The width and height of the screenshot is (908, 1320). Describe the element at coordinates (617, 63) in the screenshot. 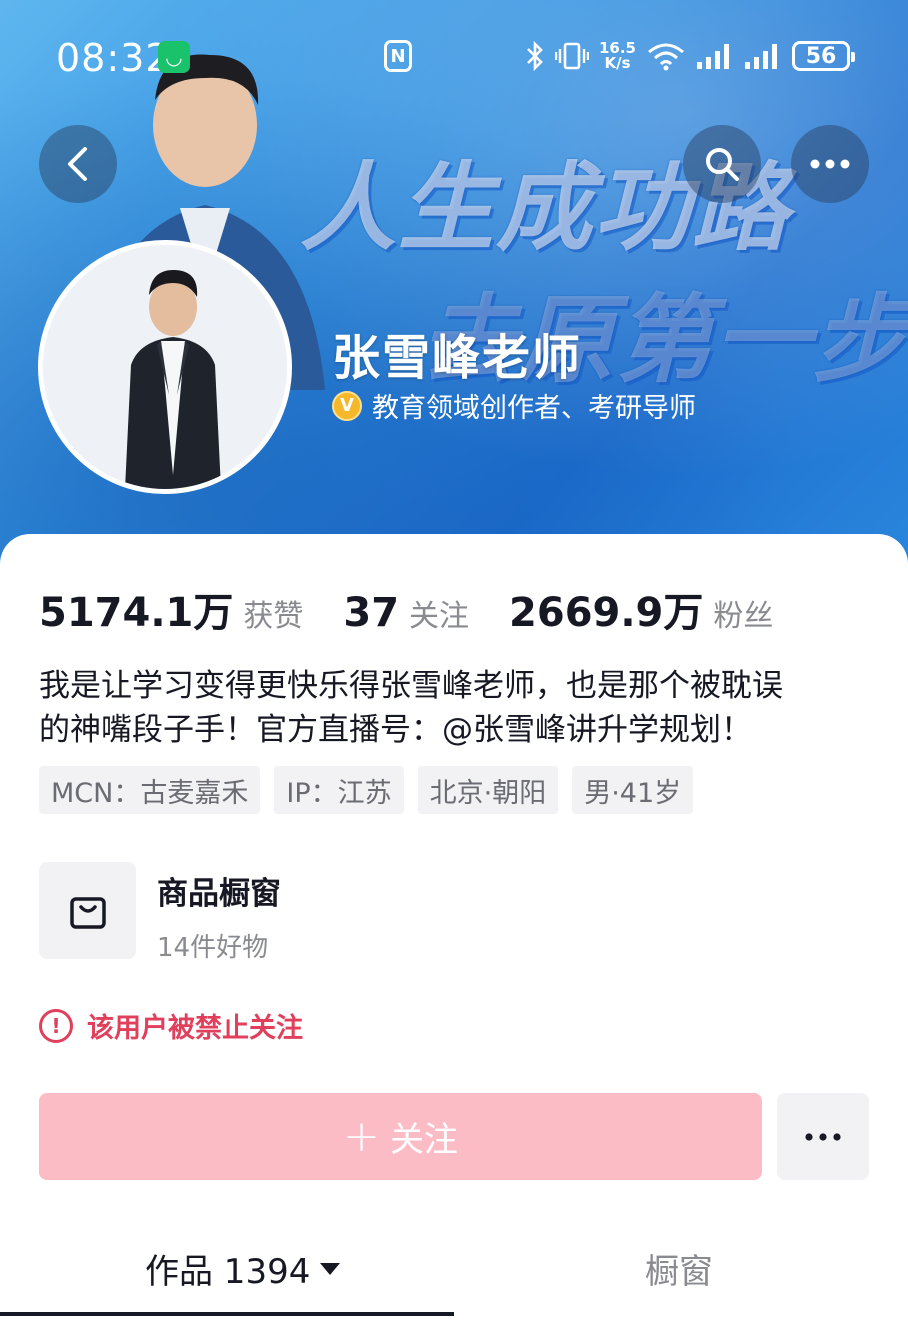

I see `network-speed-unit: K/s` at that location.